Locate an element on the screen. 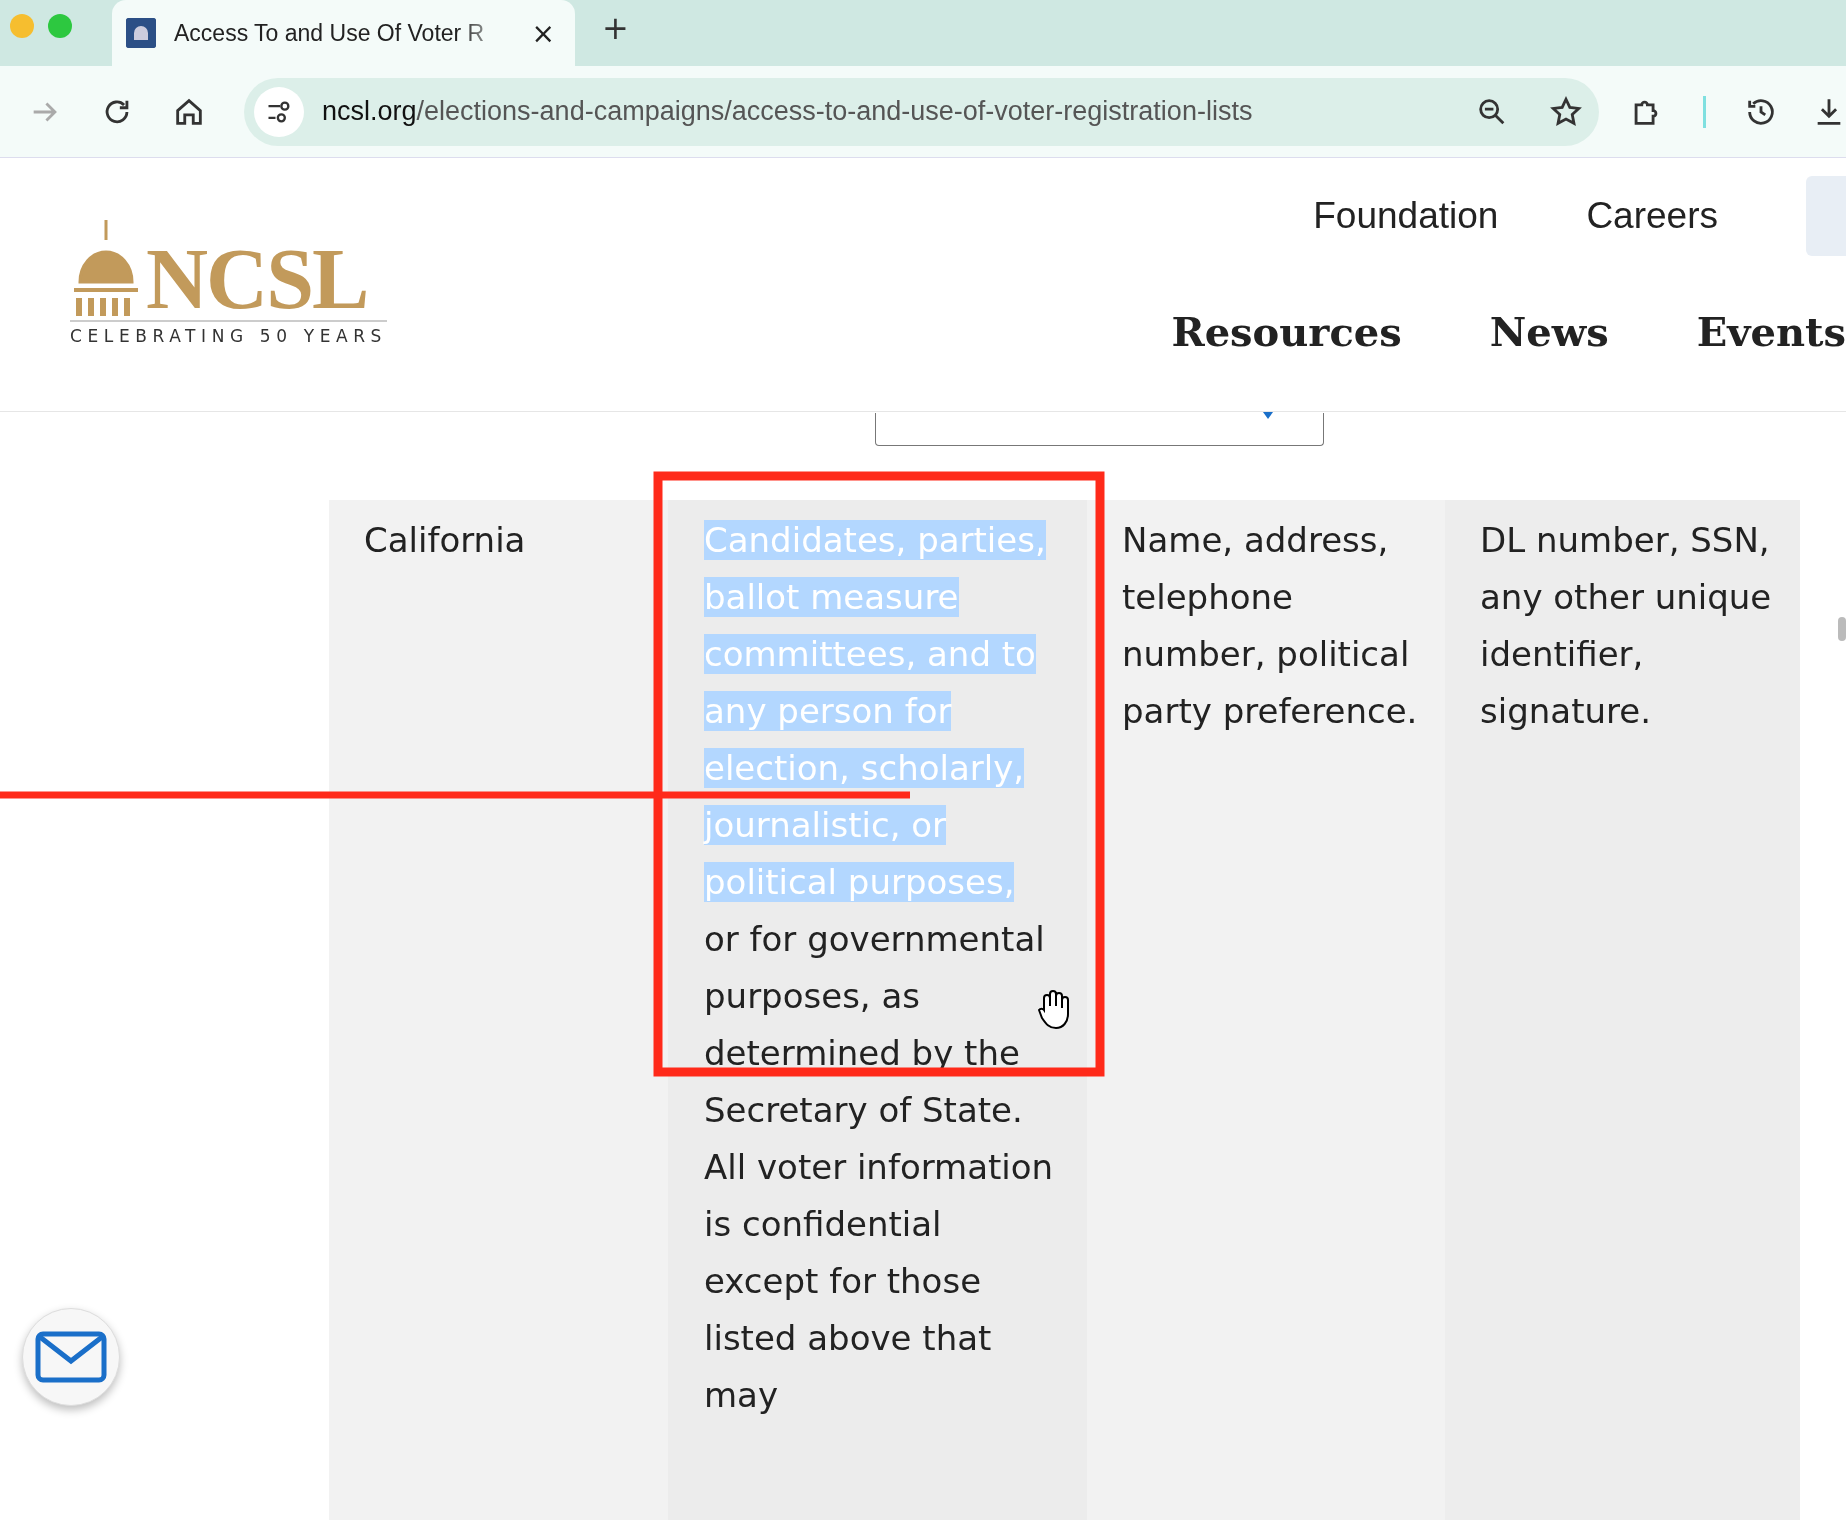  hand-cursor-icon is located at coordinates (1053, 1010).